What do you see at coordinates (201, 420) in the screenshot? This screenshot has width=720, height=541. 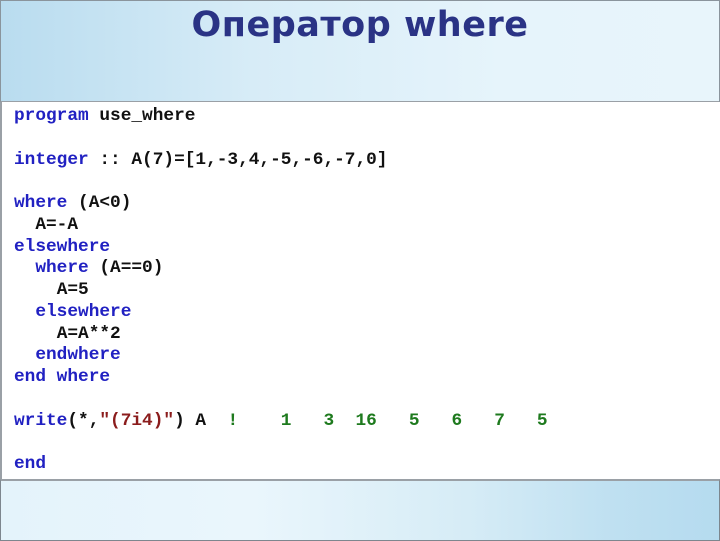 I see `code-text: ) A` at bounding box center [201, 420].